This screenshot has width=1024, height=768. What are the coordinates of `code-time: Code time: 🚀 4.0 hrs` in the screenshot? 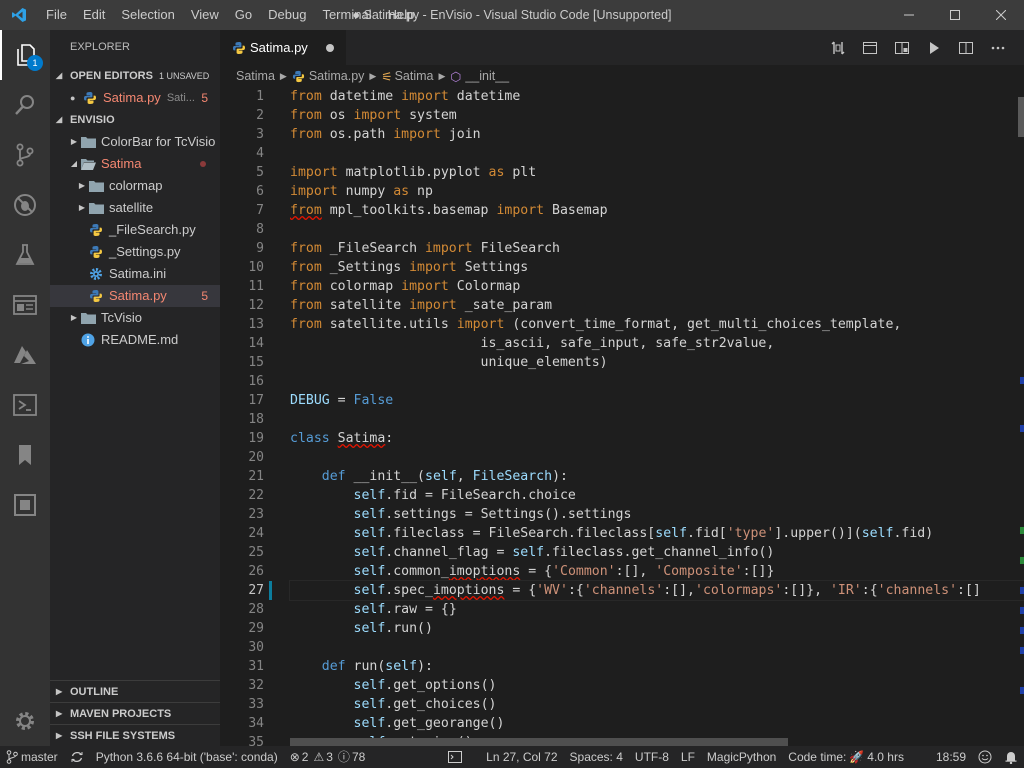 It's located at (846, 757).